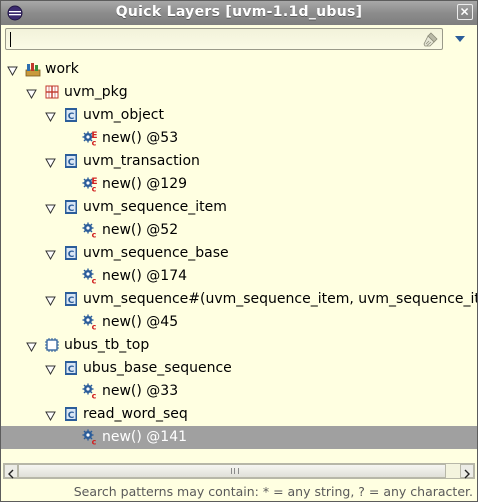  I want to click on tree-row-label: new() @129, so click(145, 184).